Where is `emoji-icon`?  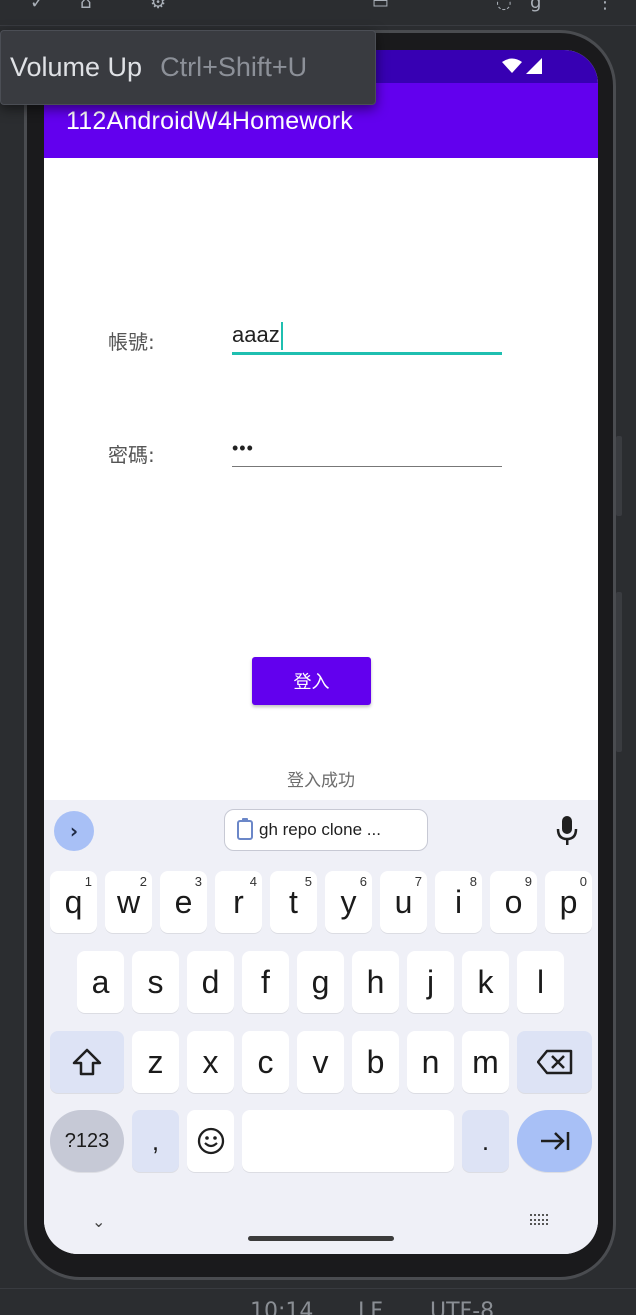
emoji-icon is located at coordinates (210, 1141).